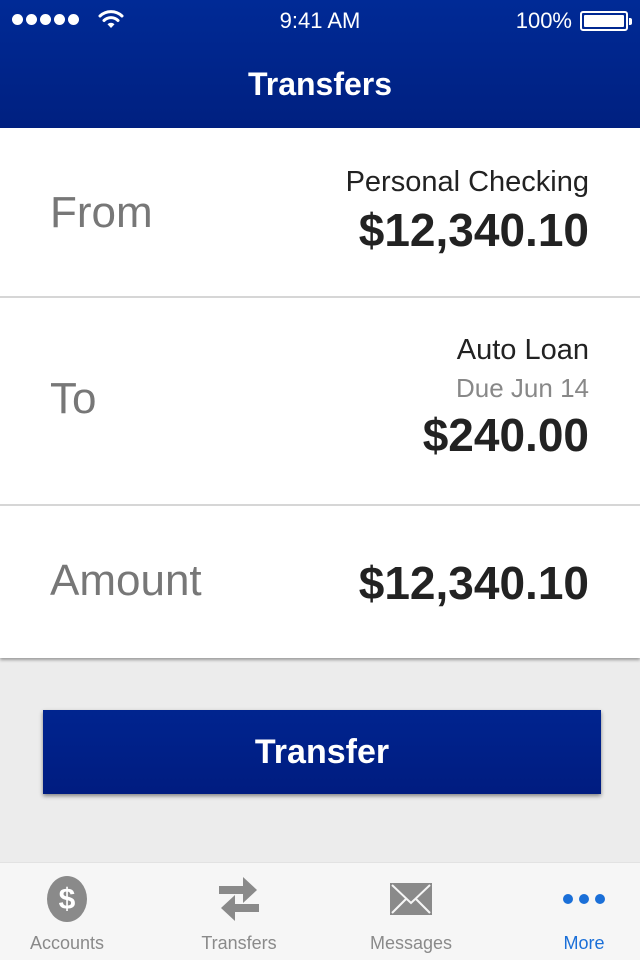  I want to click on to-account-amount: $240.00, so click(505, 435).